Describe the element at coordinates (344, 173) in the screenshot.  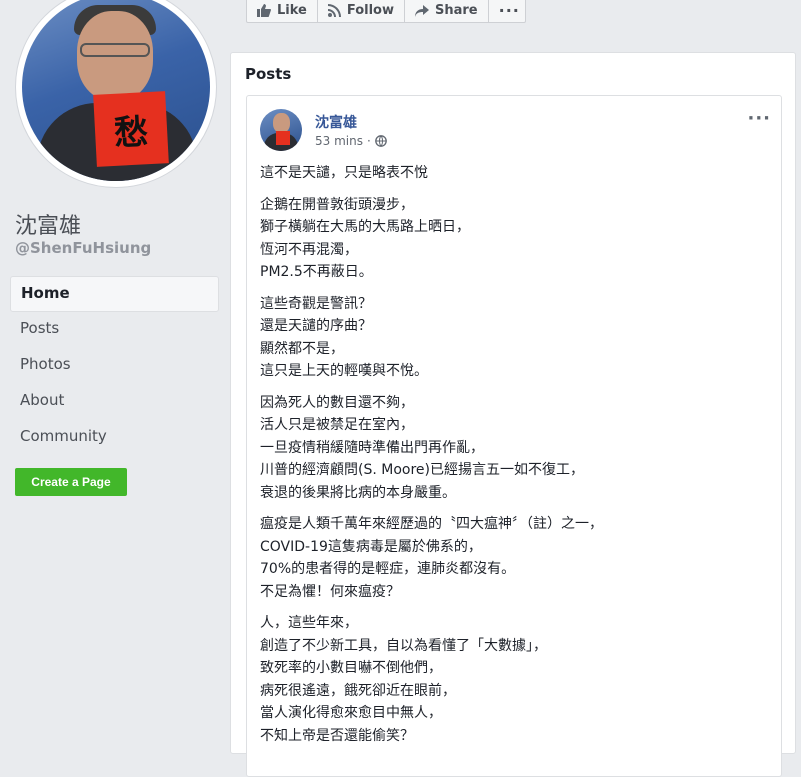
I see `post-line: 這不是天譴，只是略表不悅` at that location.